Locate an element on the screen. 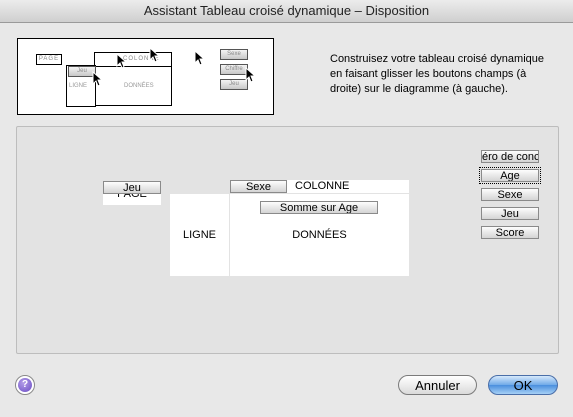  data-zone-label: DONNÉES is located at coordinates (319, 235).